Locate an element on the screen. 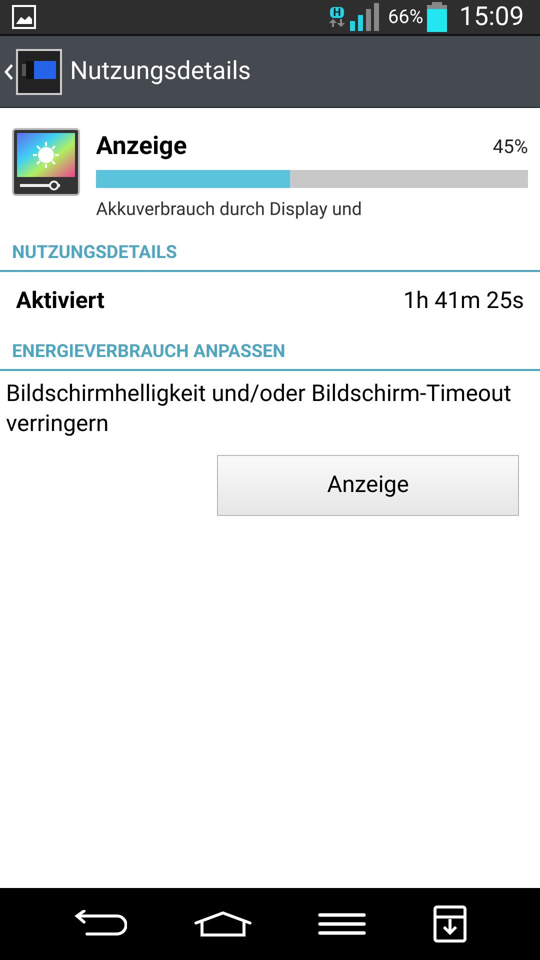  battery-icon is located at coordinates (437, 17).